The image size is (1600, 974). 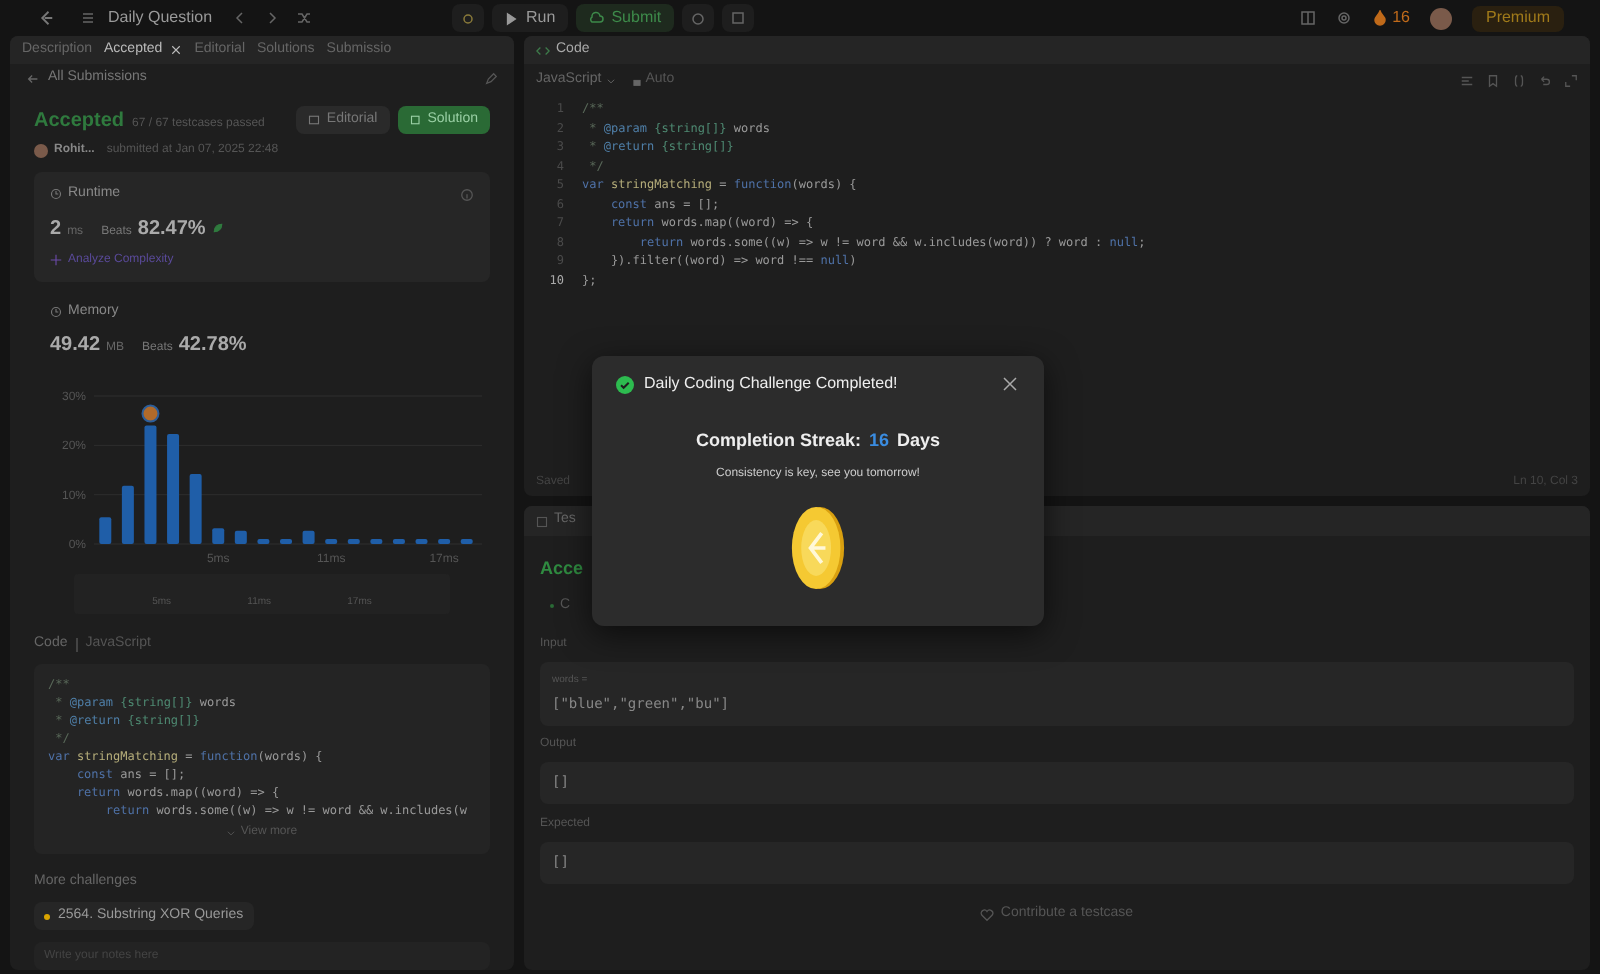 What do you see at coordinates (778, 441) in the screenshot?
I see `streak-label: Completion Streak:` at bounding box center [778, 441].